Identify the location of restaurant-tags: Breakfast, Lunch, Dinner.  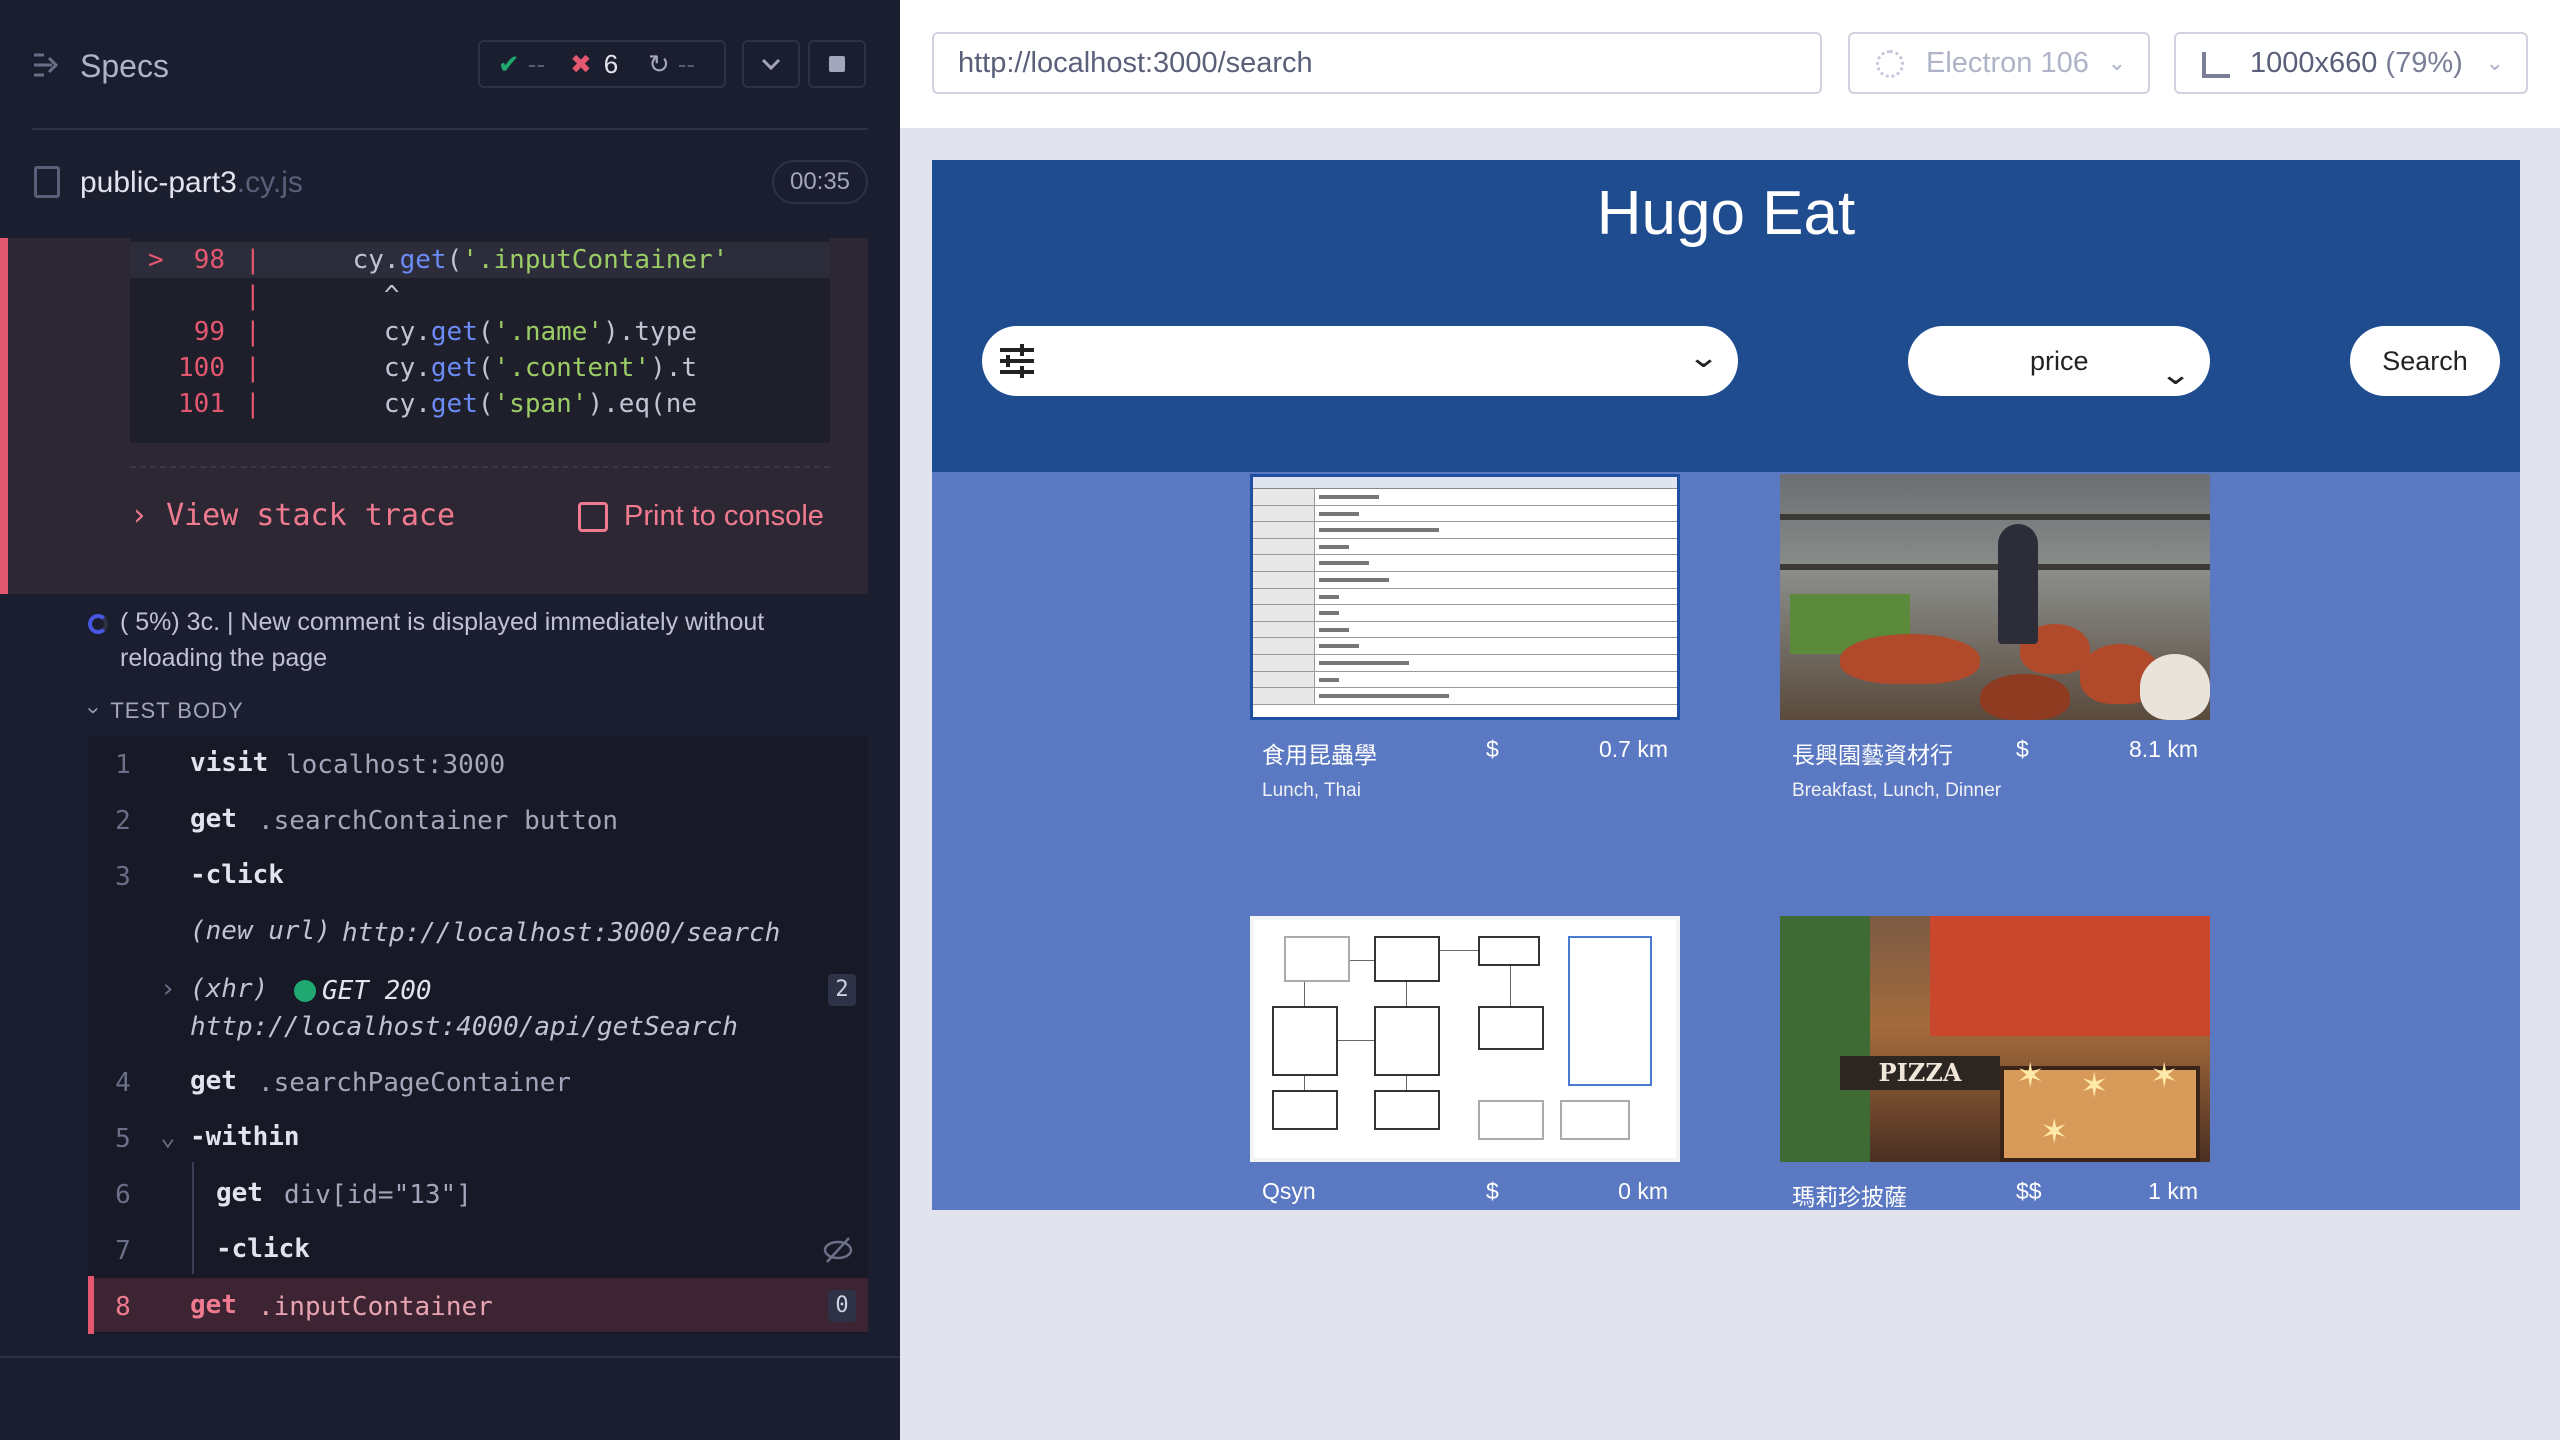
(1897, 790).